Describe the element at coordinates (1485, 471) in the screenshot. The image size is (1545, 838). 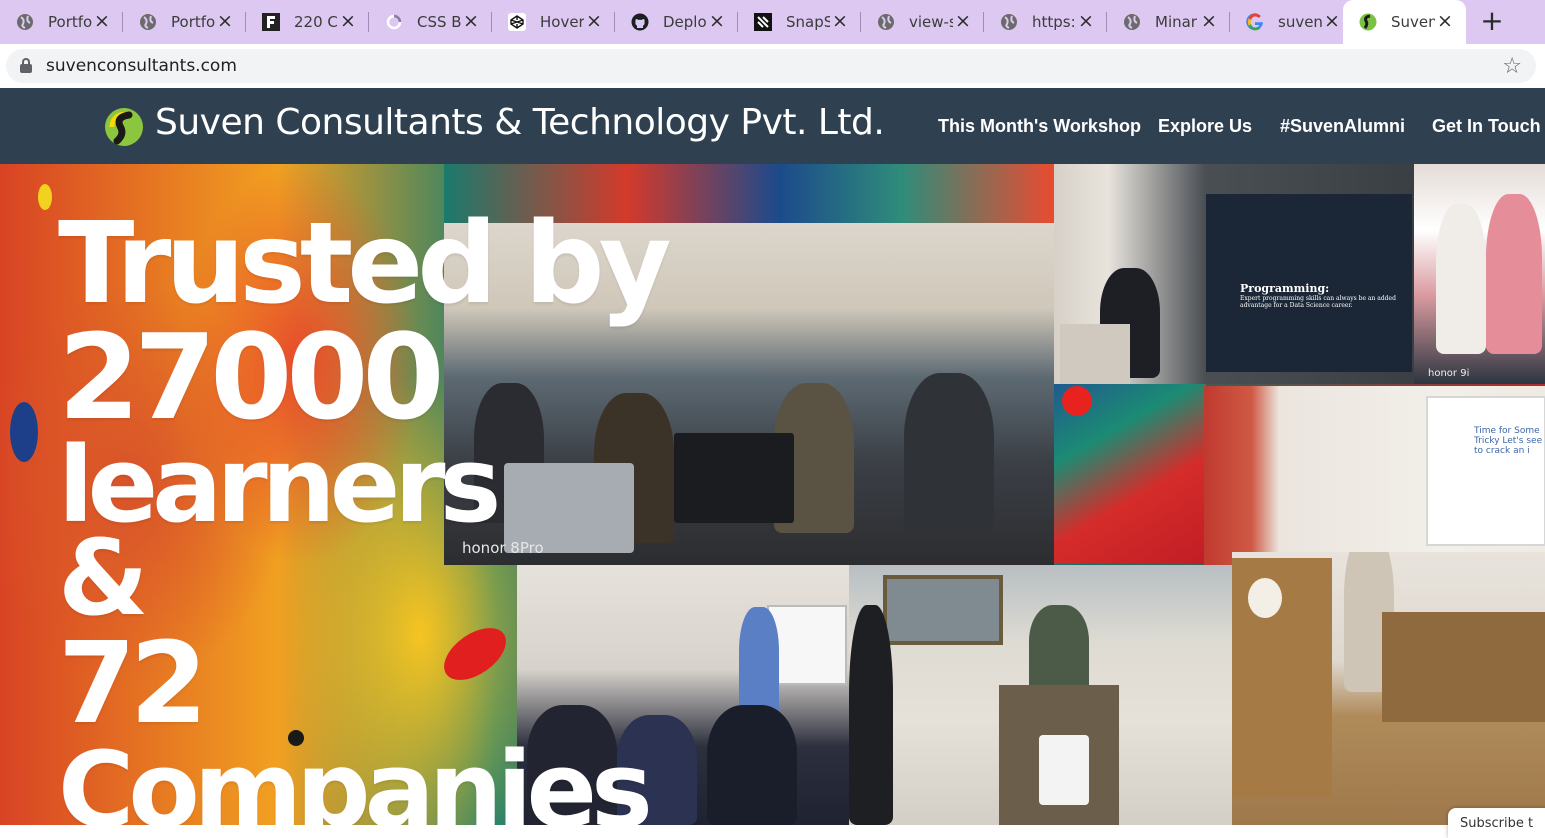
I see `presentation-slide` at that location.